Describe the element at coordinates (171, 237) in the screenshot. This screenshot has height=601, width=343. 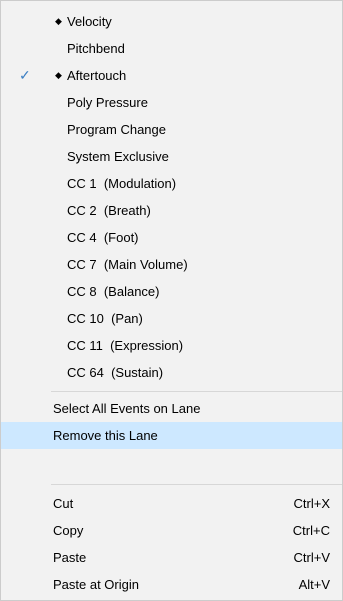
I see `menu-item-cc4: CC 4 (Foot)` at that location.